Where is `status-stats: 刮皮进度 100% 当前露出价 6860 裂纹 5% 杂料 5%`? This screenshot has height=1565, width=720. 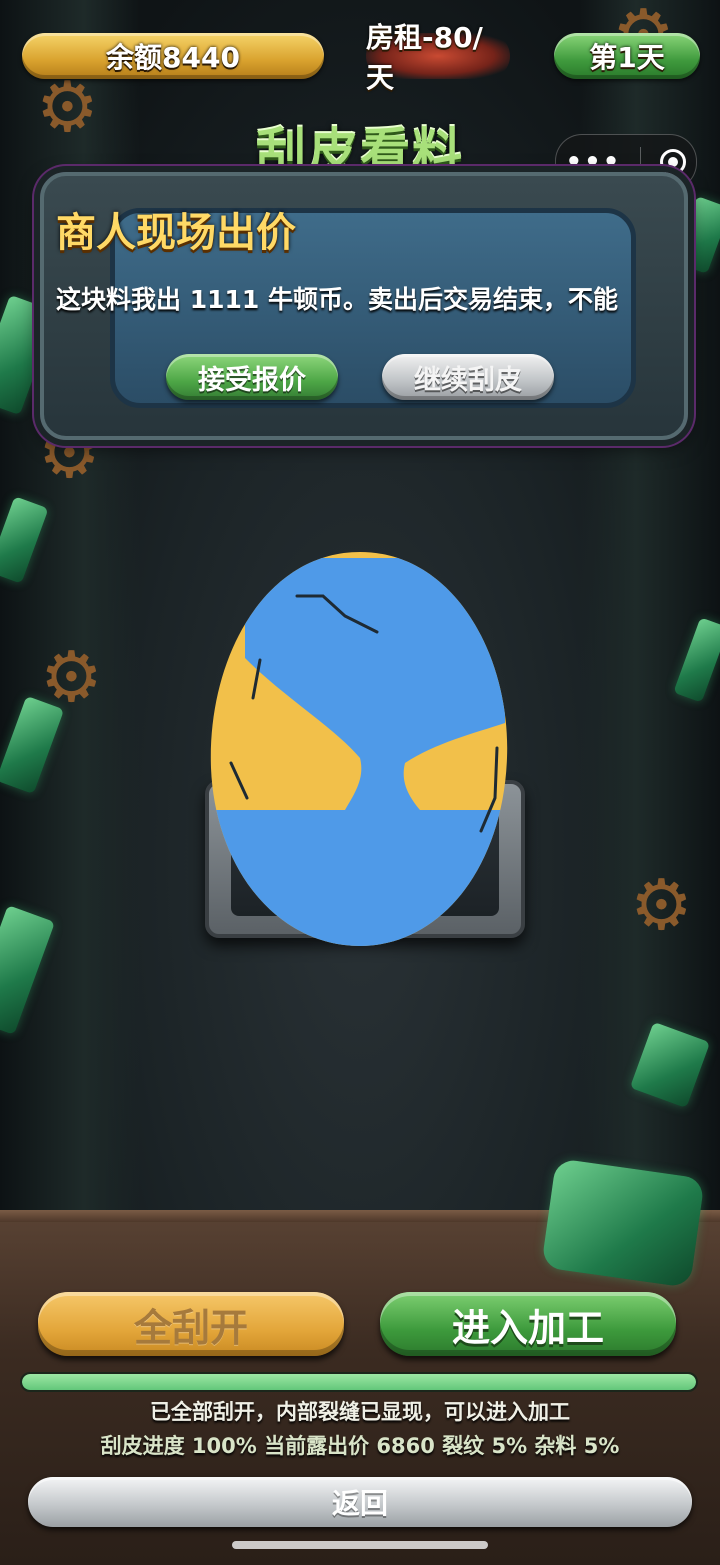 status-stats: 刮皮进度 100% 当前露出价 6860 裂纹 5% 杂料 5% is located at coordinates (360, 1446).